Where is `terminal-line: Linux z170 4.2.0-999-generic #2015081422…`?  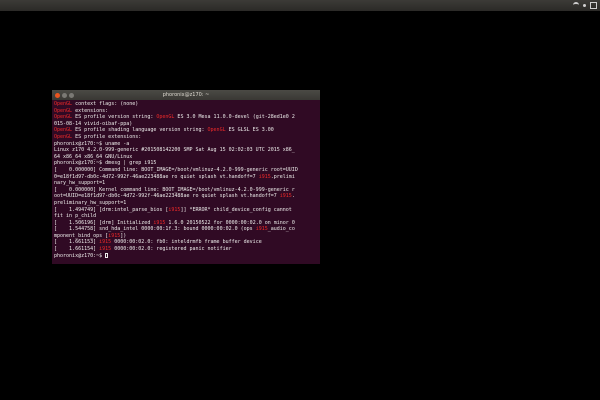 terminal-line: Linux z170 4.2.0-999-generic #2015081422… is located at coordinates (186, 150).